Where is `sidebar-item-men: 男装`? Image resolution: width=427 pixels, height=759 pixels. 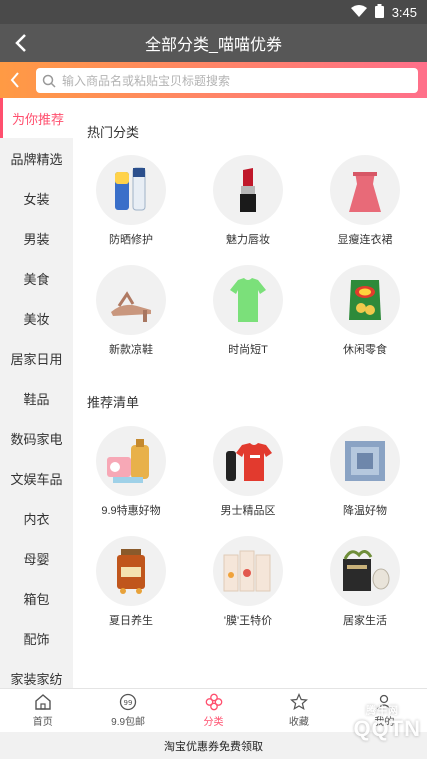 sidebar-item-men: 男装 is located at coordinates (36, 238).